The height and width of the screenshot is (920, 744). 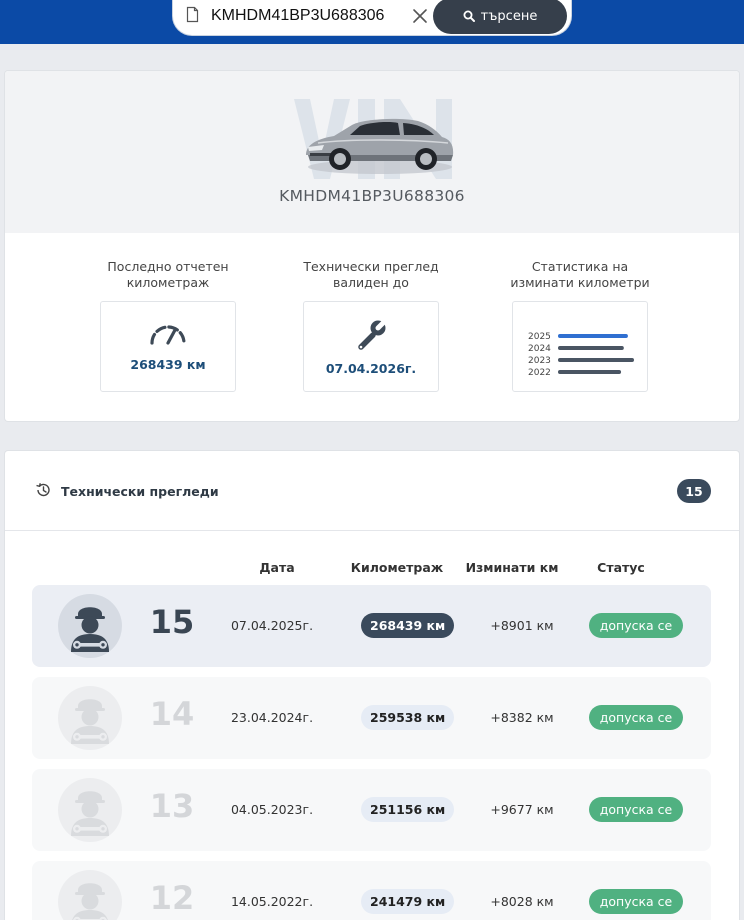 What do you see at coordinates (408, 625) in the screenshot?
I see `mileage-badge: 268439 км` at bounding box center [408, 625].